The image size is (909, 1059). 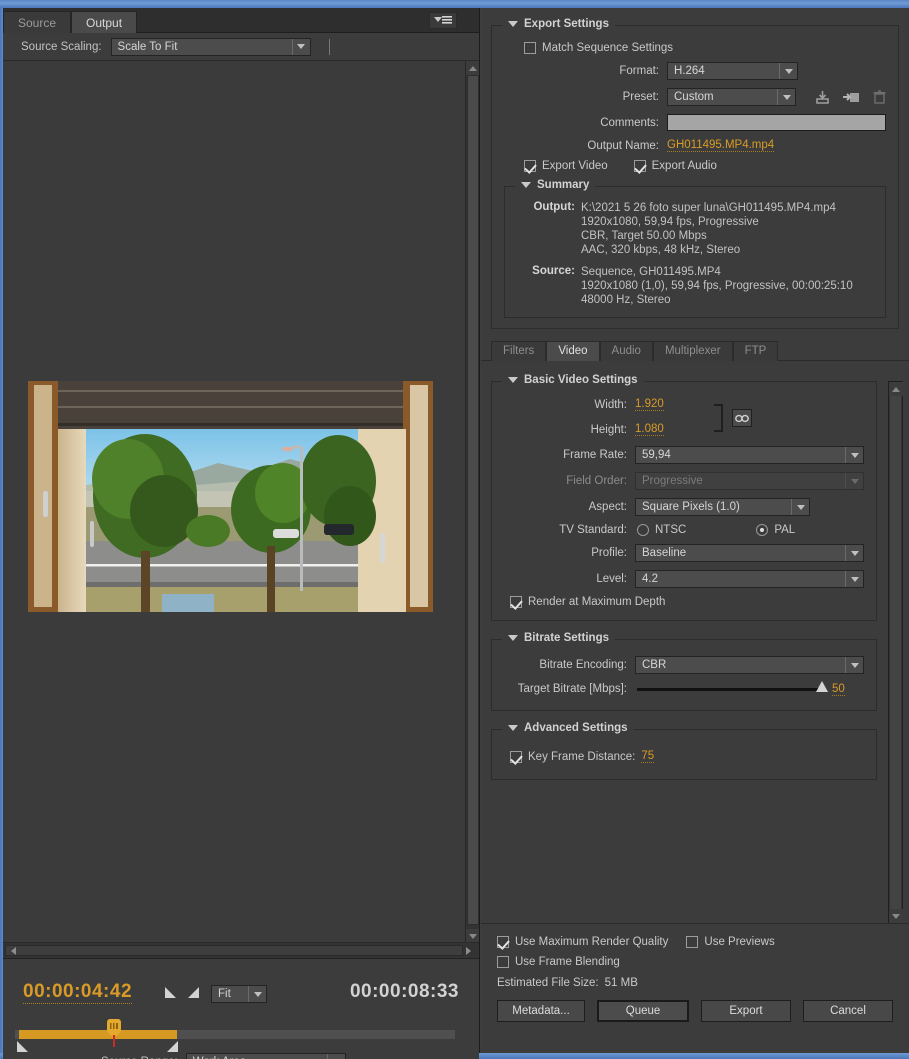 I want to click on aspect-value: Square Pixels (1.0), so click(x=691, y=507).